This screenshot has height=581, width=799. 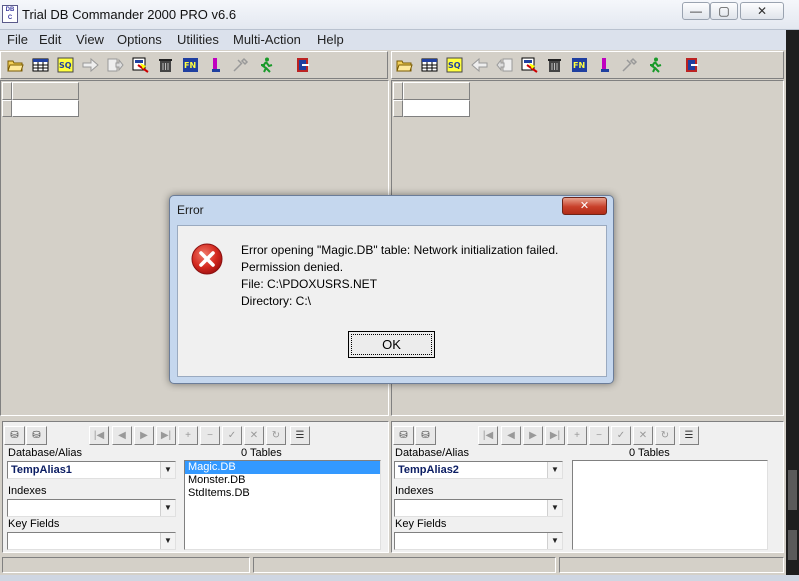 What do you see at coordinates (478, 470) in the screenshot?
I see `database-alias-select: TempAlias2 ▼` at bounding box center [478, 470].